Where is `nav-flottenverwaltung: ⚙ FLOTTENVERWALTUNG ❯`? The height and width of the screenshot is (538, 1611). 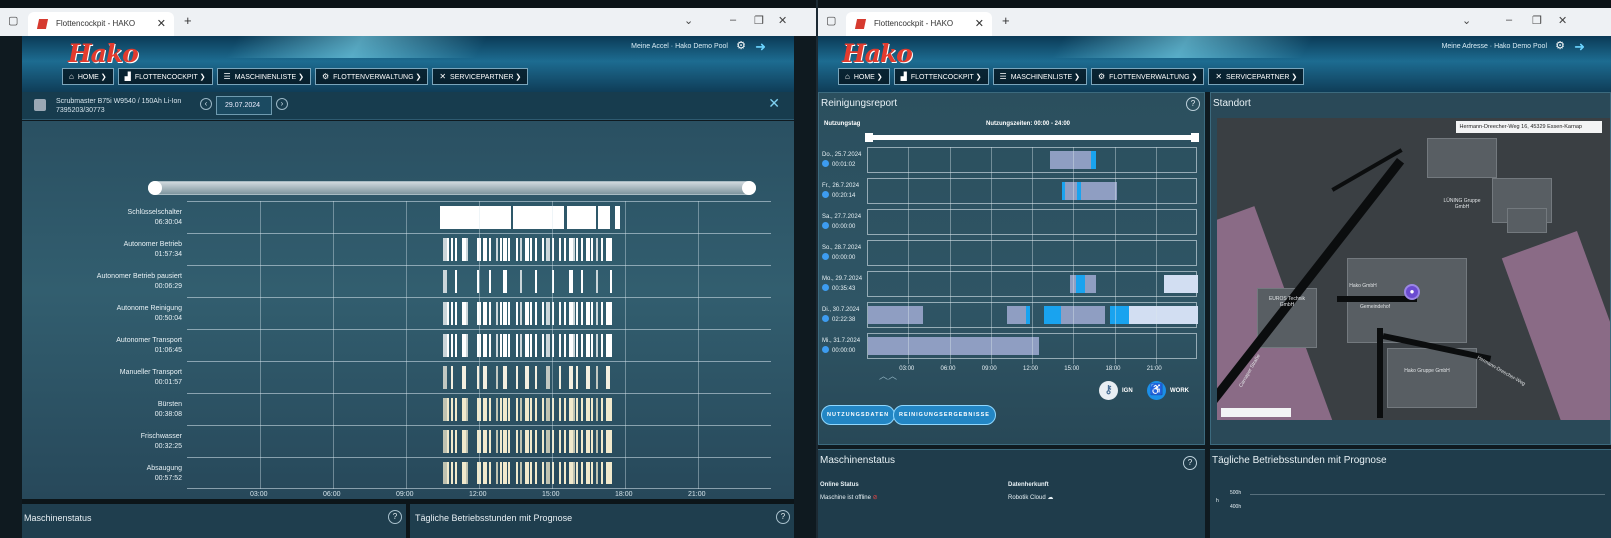
nav-flottenverwaltung: ⚙ FLOTTENVERWALTUNG ❯ is located at coordinates (1147, 76).